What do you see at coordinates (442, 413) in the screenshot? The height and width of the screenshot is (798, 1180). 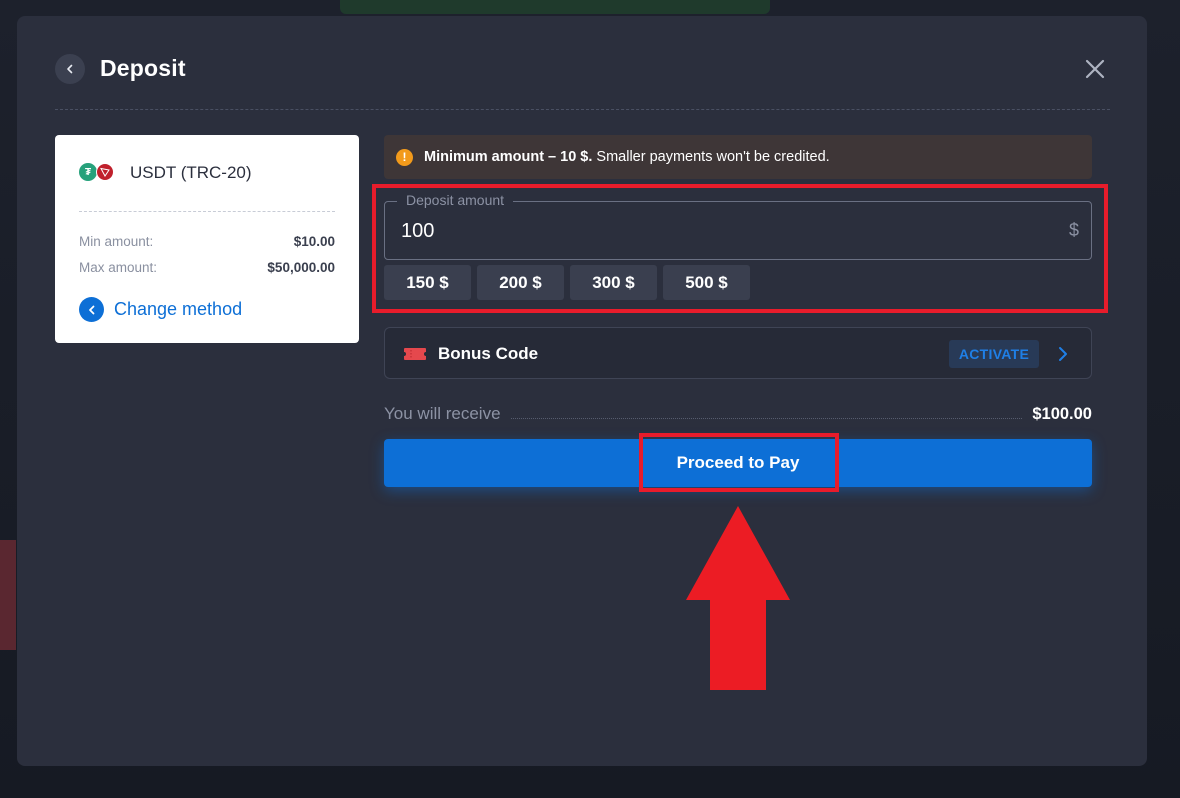 I see `receive-label: You will receive` at bounding box center [442, 413].